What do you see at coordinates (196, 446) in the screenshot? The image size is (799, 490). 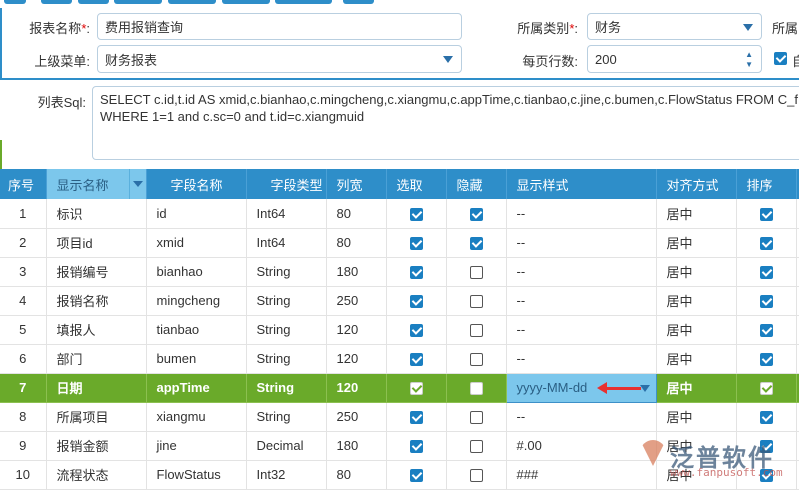 I see `field-name-cell: jine` at bounding box center [196, 446].